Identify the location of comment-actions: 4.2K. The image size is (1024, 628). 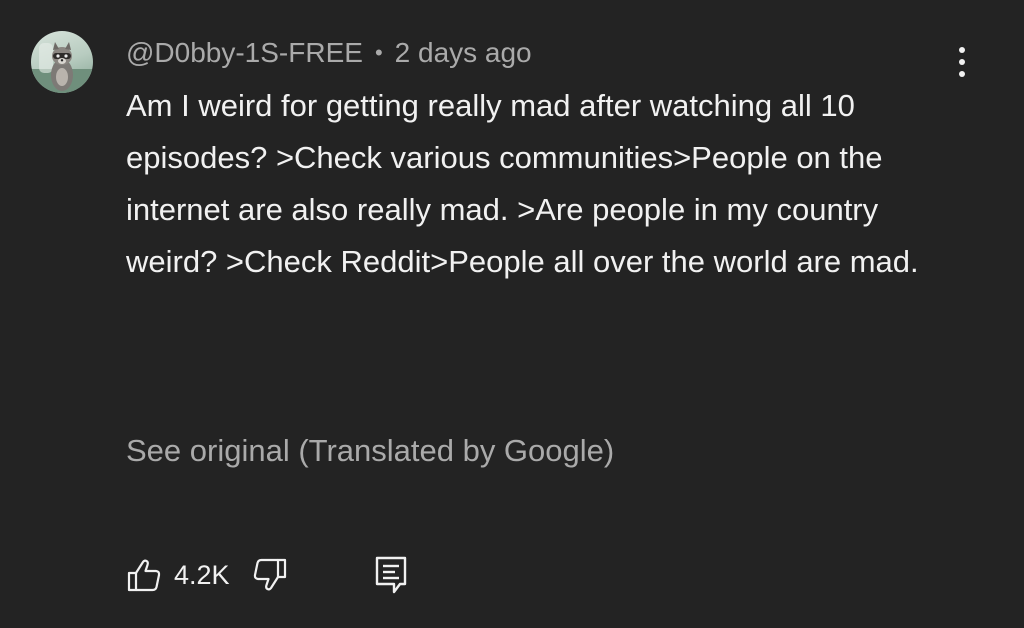
(267, 575).